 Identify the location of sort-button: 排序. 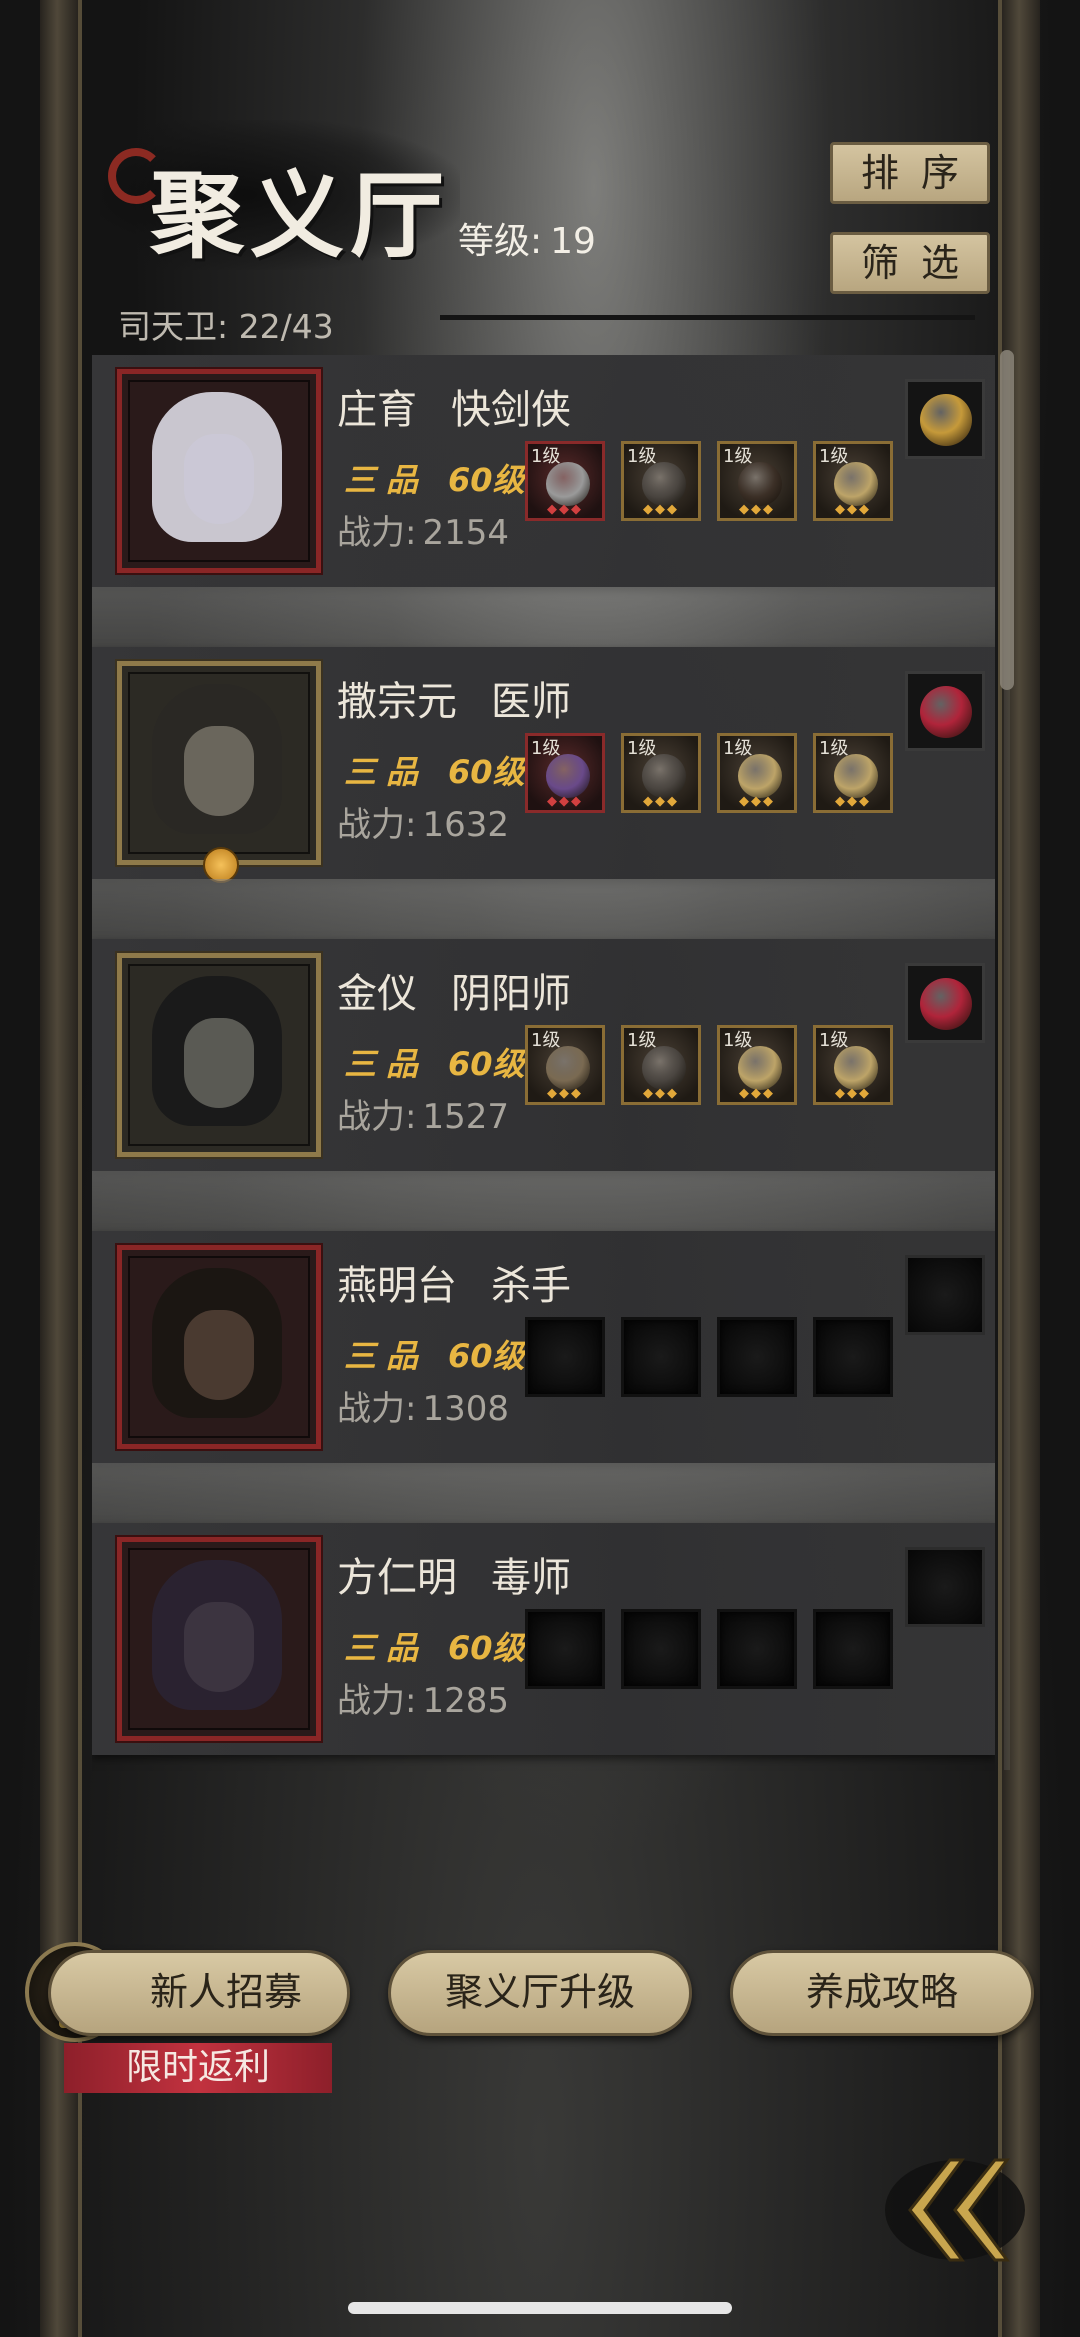
(910, 173).